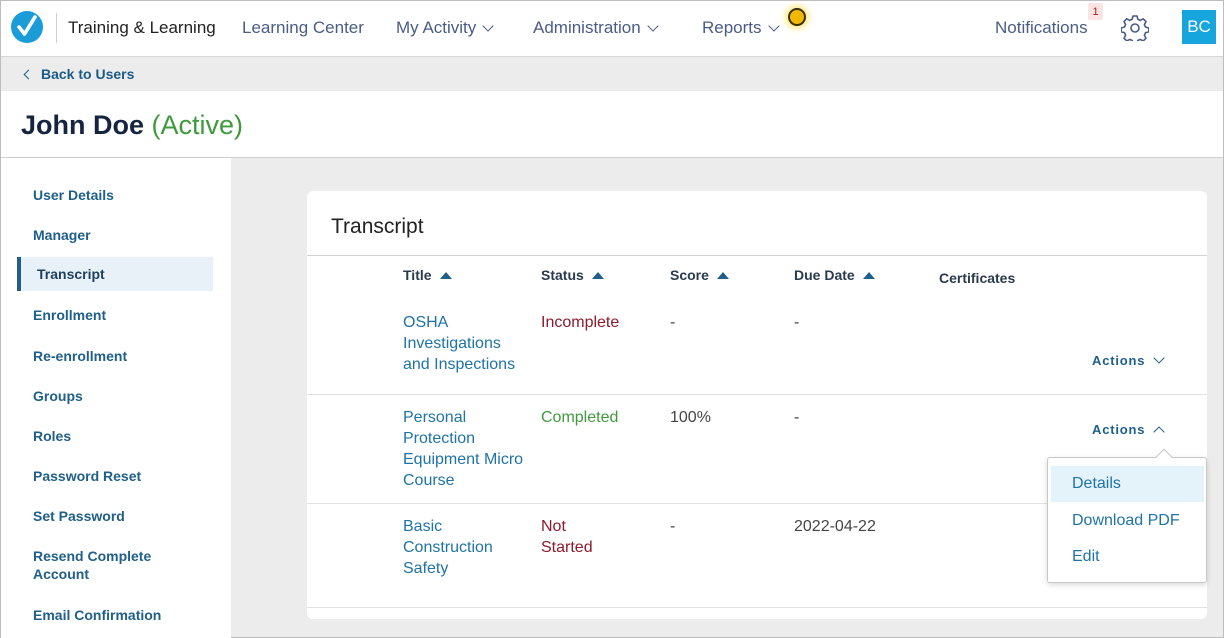  Describe the element at coordinates (123, 235) in the screenshot. I see `sidebar-item-manager: Manager` at that location.